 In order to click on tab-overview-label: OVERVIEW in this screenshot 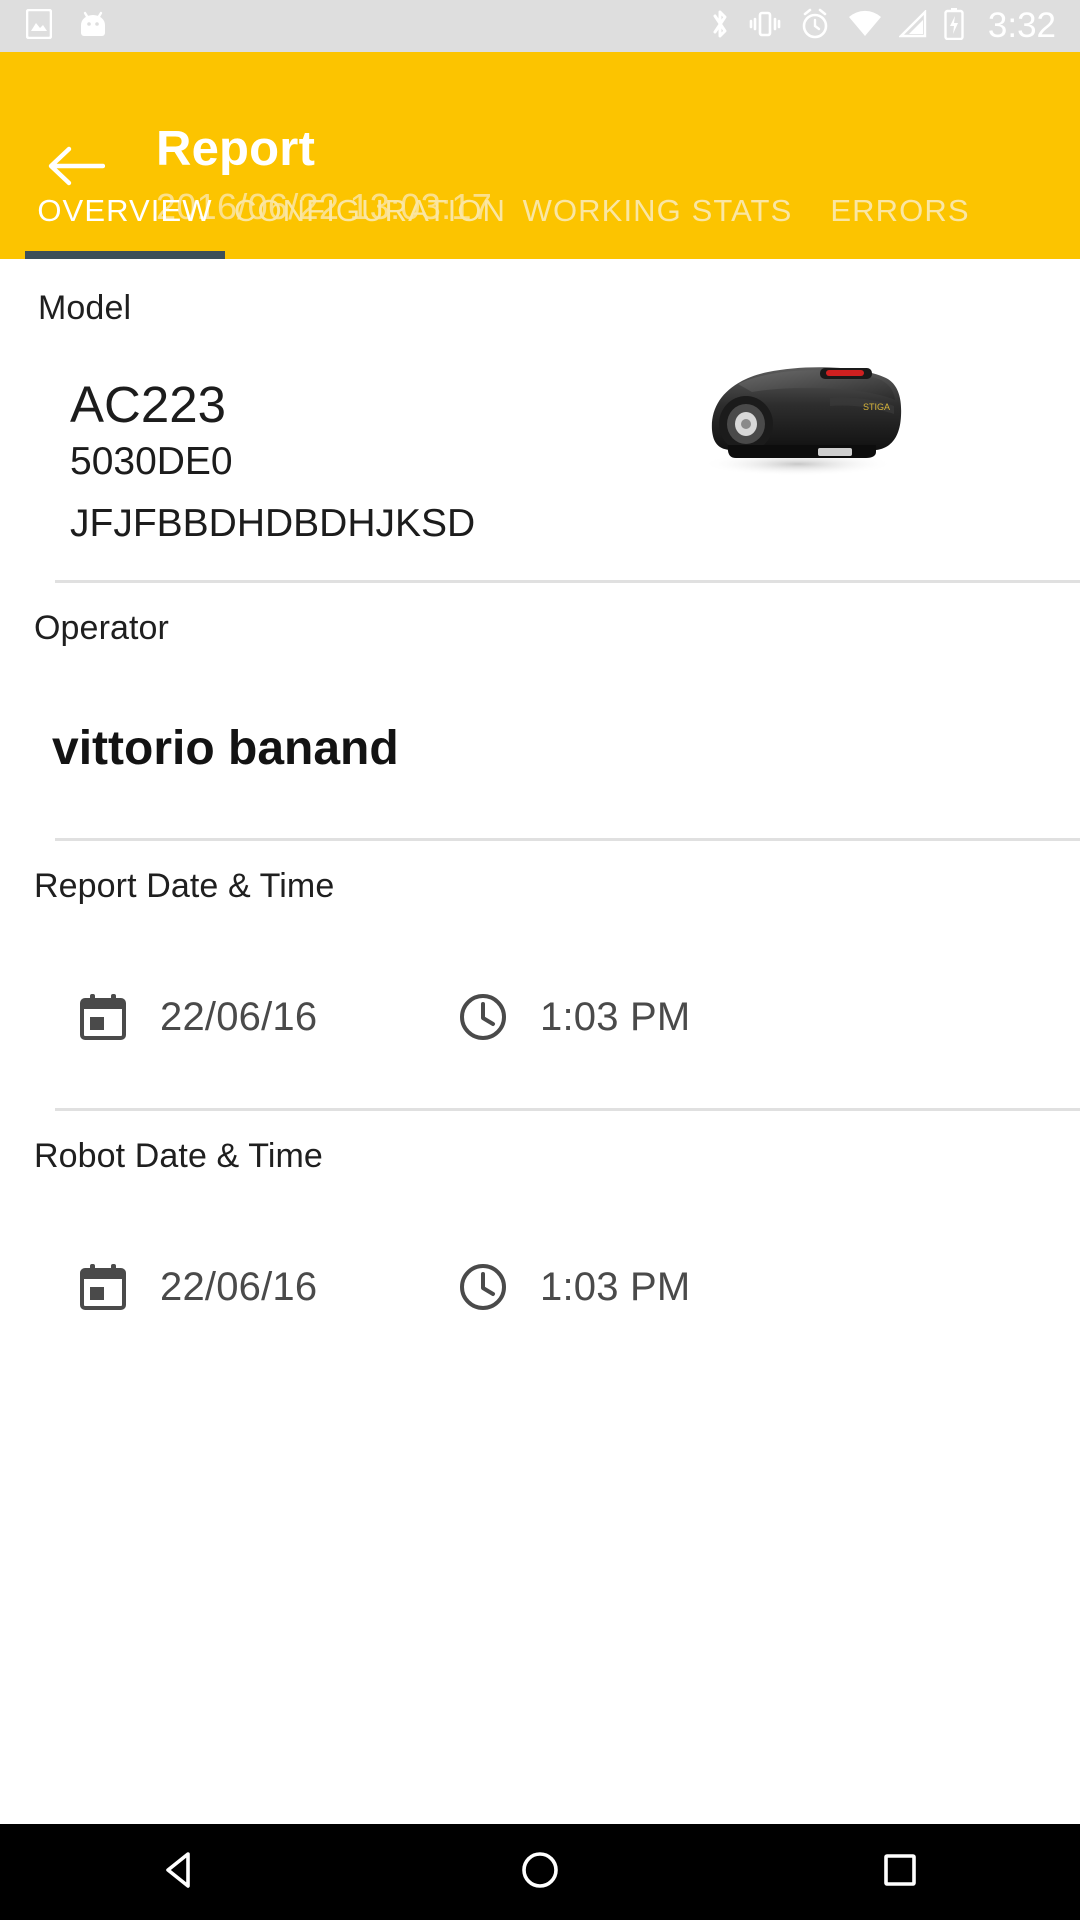, I will do `click(125, 210)`.